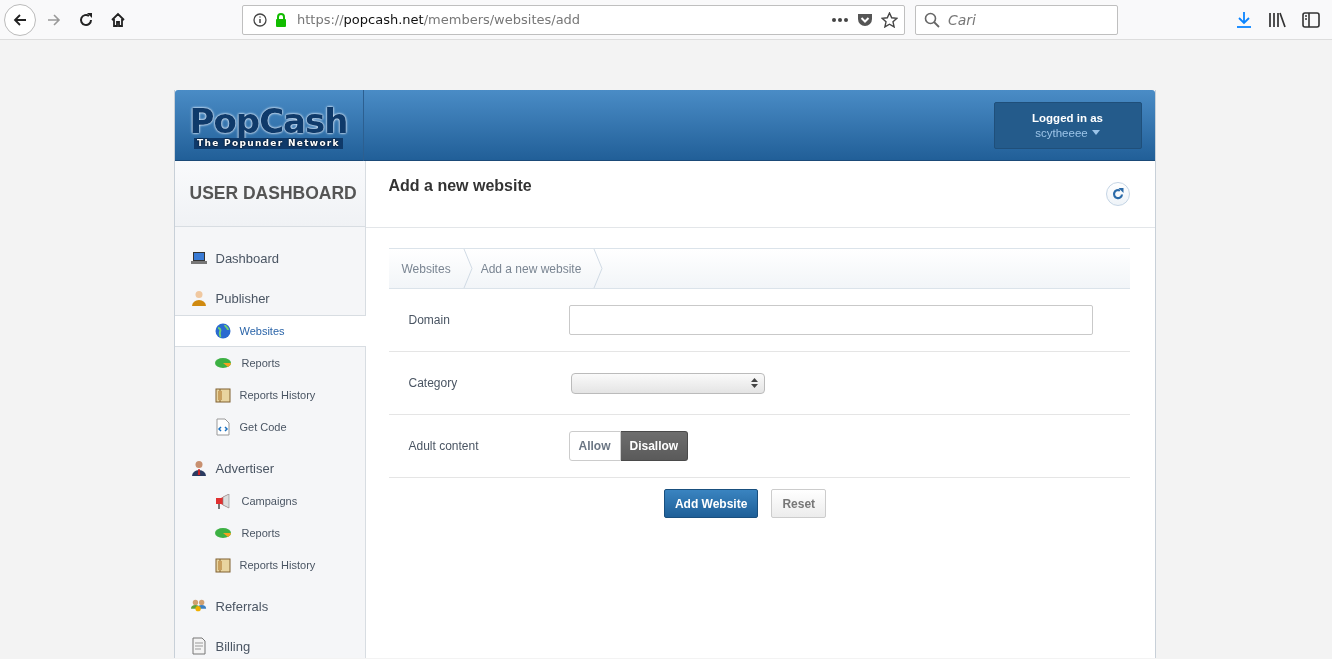 The width and height of the screenshot is (1332, 659). Describe the element at coordinates (198, 468) in the screenshot. I see `businessman-icon` at that location.